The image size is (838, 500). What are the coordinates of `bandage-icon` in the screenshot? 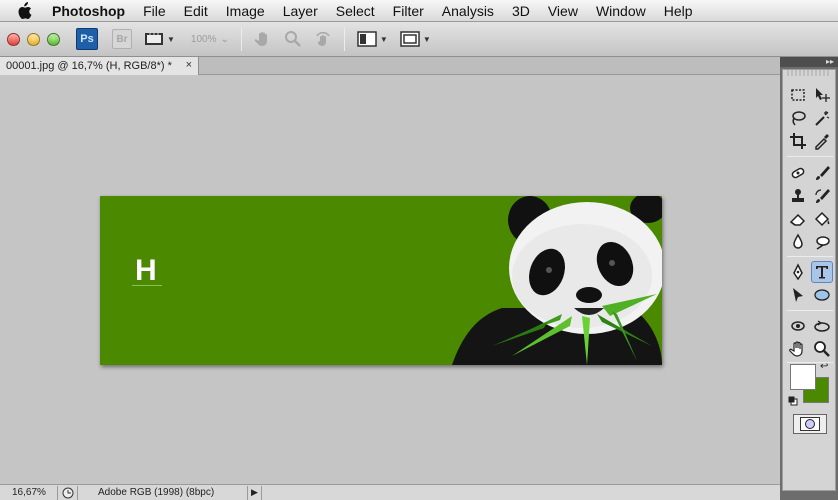 It's located at (798, 173).